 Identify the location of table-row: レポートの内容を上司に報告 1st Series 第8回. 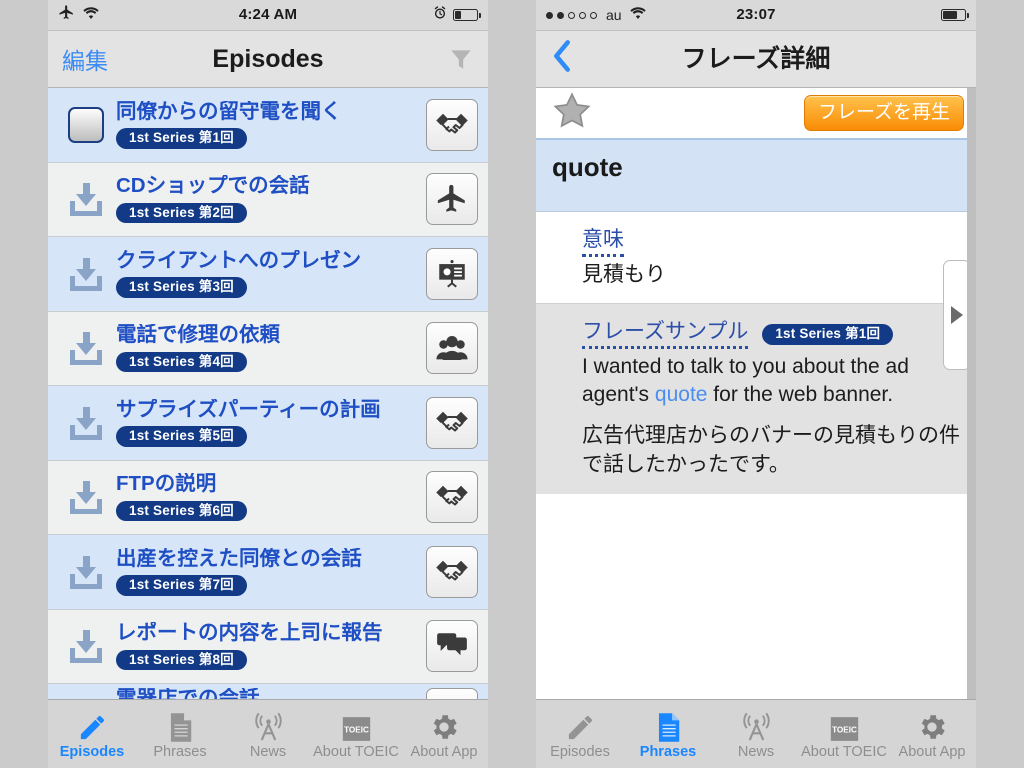
(268, 646).